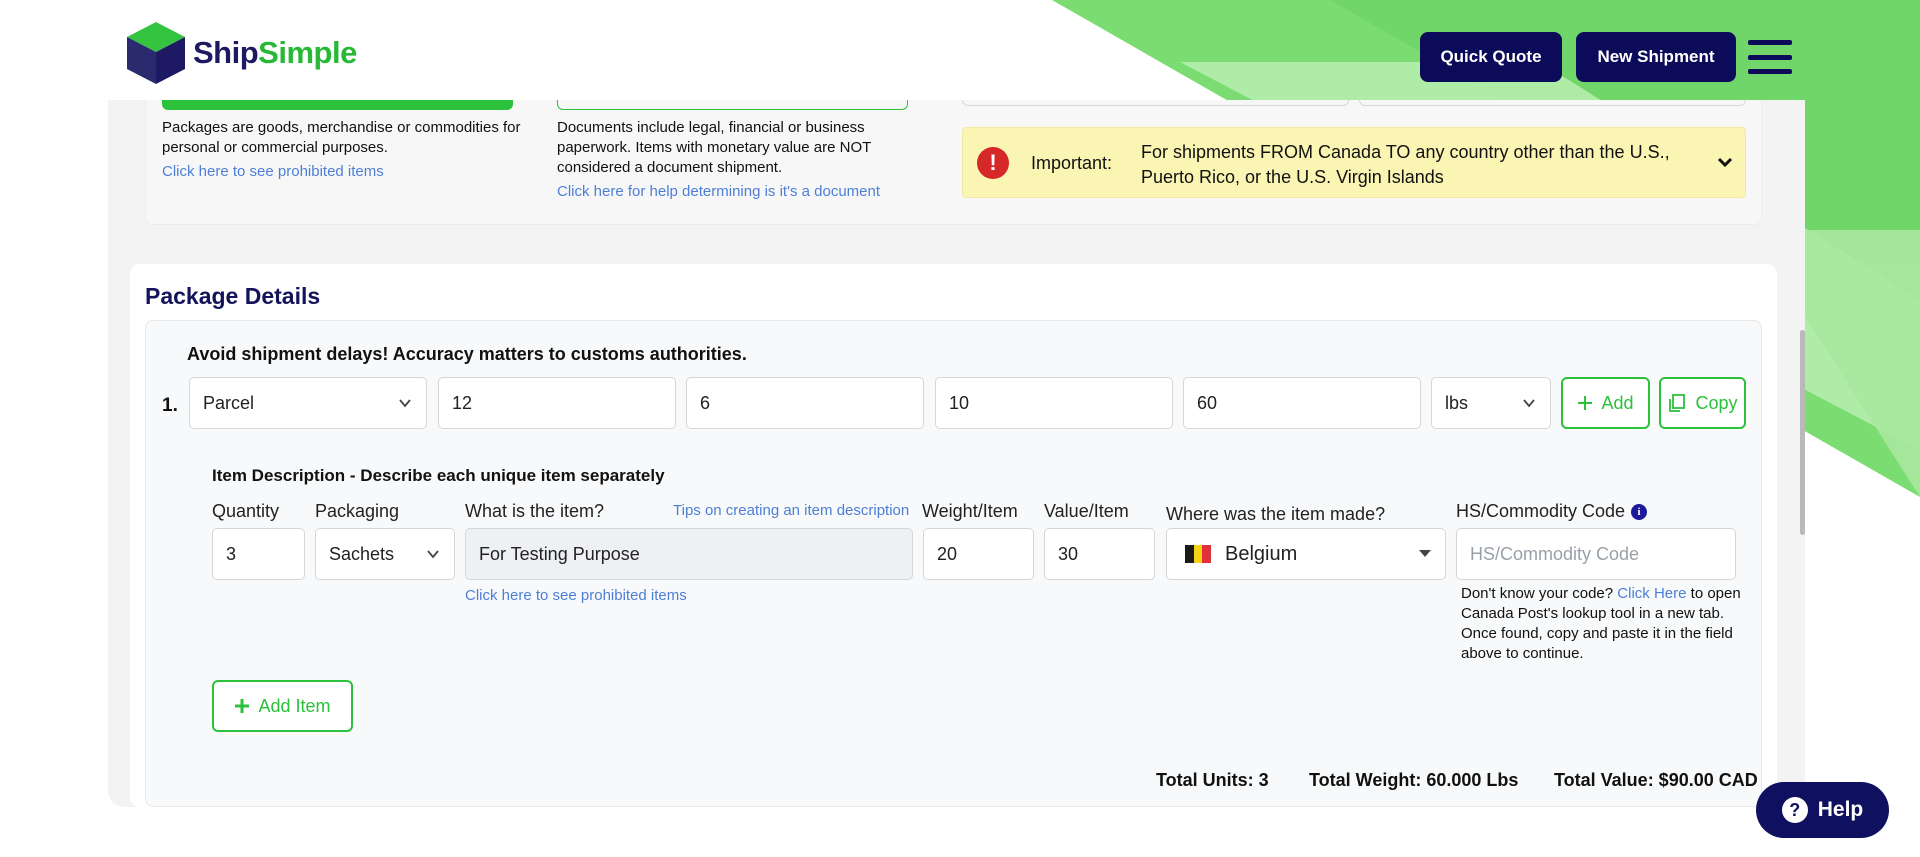 Image resolution: width=1920 pixels, height=857 pixels. Describe the element at coordinates (1596, 554) in the screenshot. I see `hs-code-input: HS/Commodity Code` at that location.